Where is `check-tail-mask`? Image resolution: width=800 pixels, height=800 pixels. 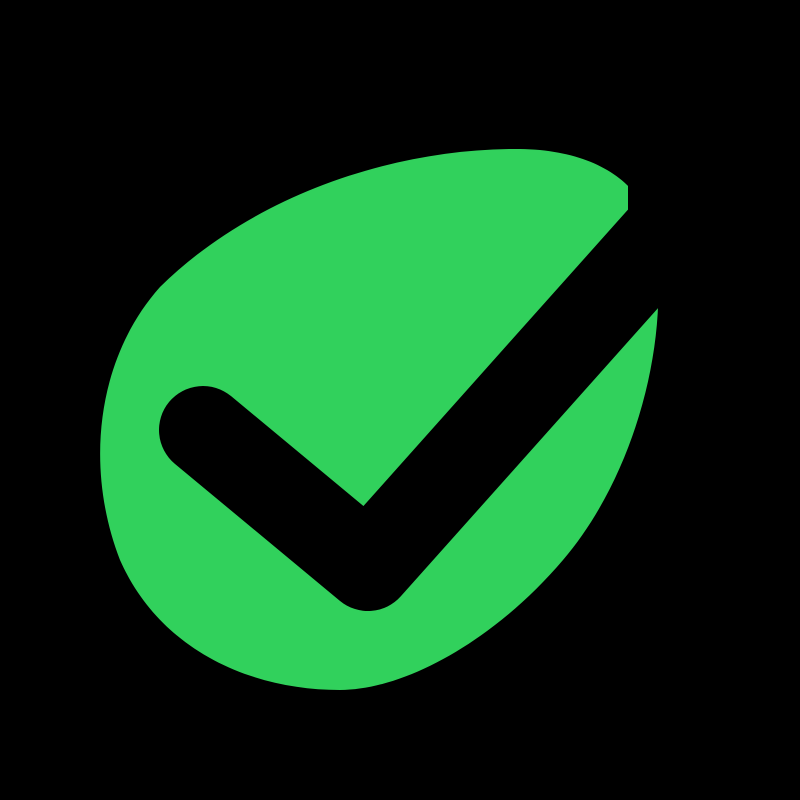 check-tail-mask is located at coordinates (714, 205).